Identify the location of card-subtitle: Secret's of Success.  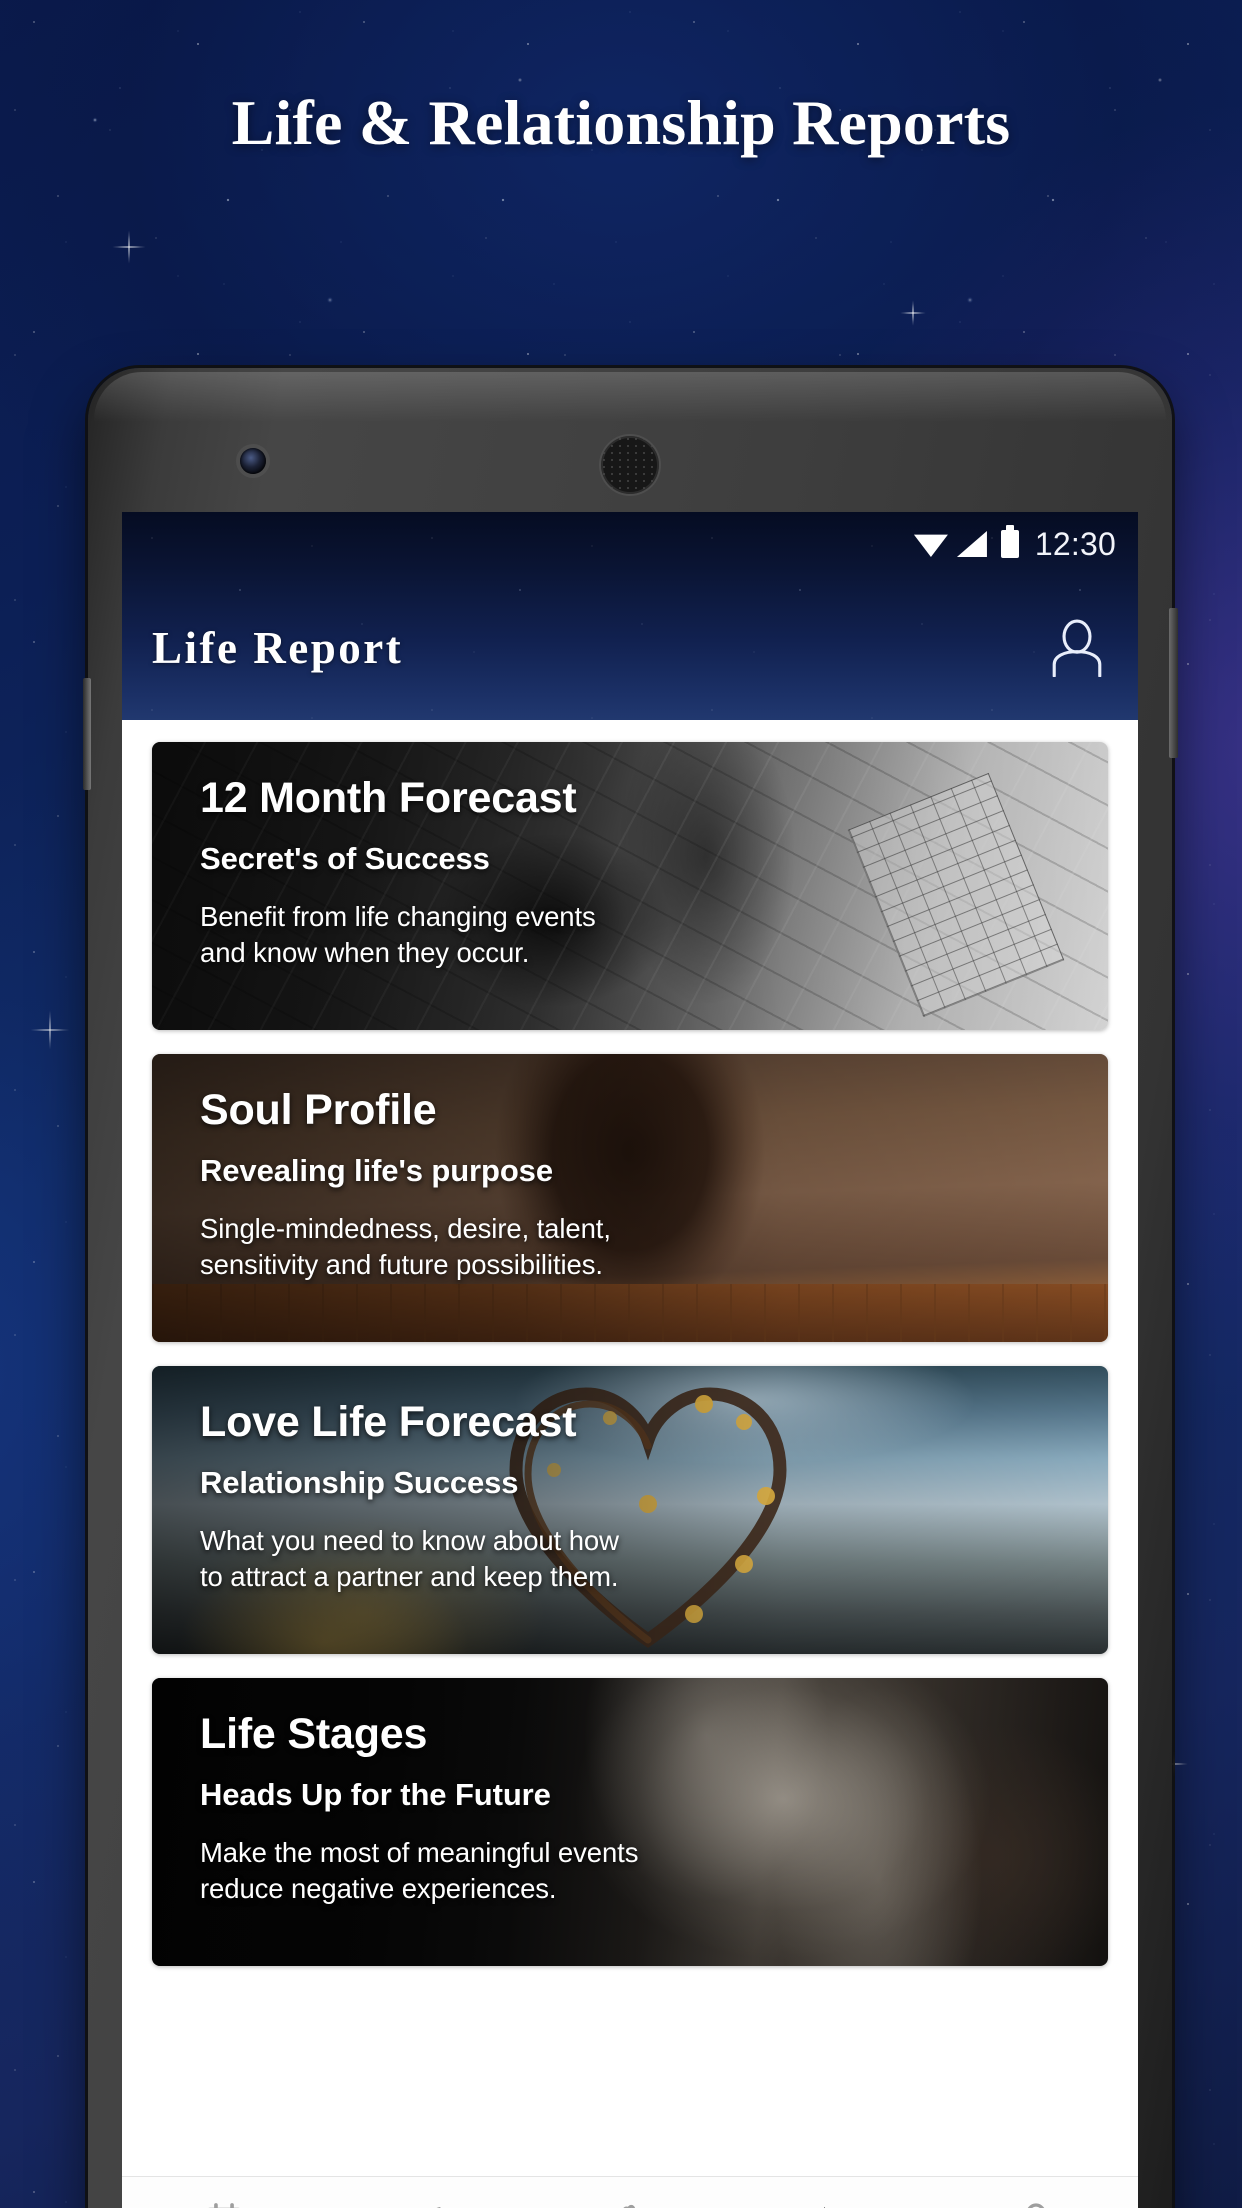
(345, 859).